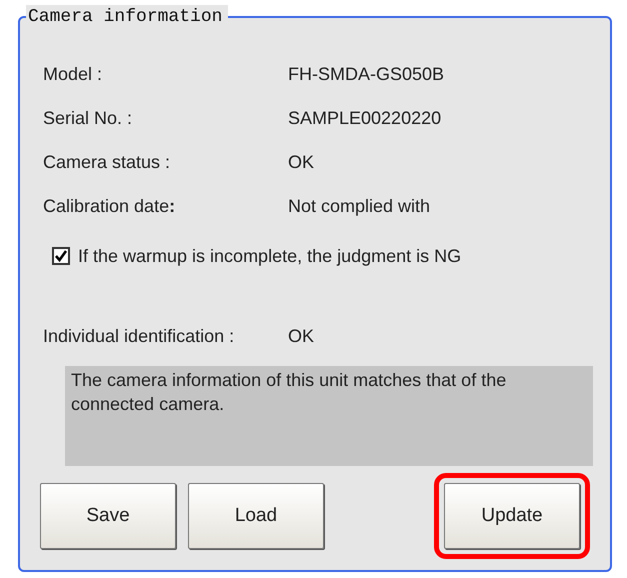 Image resolution: width=627 pixels, height=578 pixels. Describe the element at coordinates (366, 74) in the screenshot. I see `field-value: FH-SMDA-GS050B` at that location.